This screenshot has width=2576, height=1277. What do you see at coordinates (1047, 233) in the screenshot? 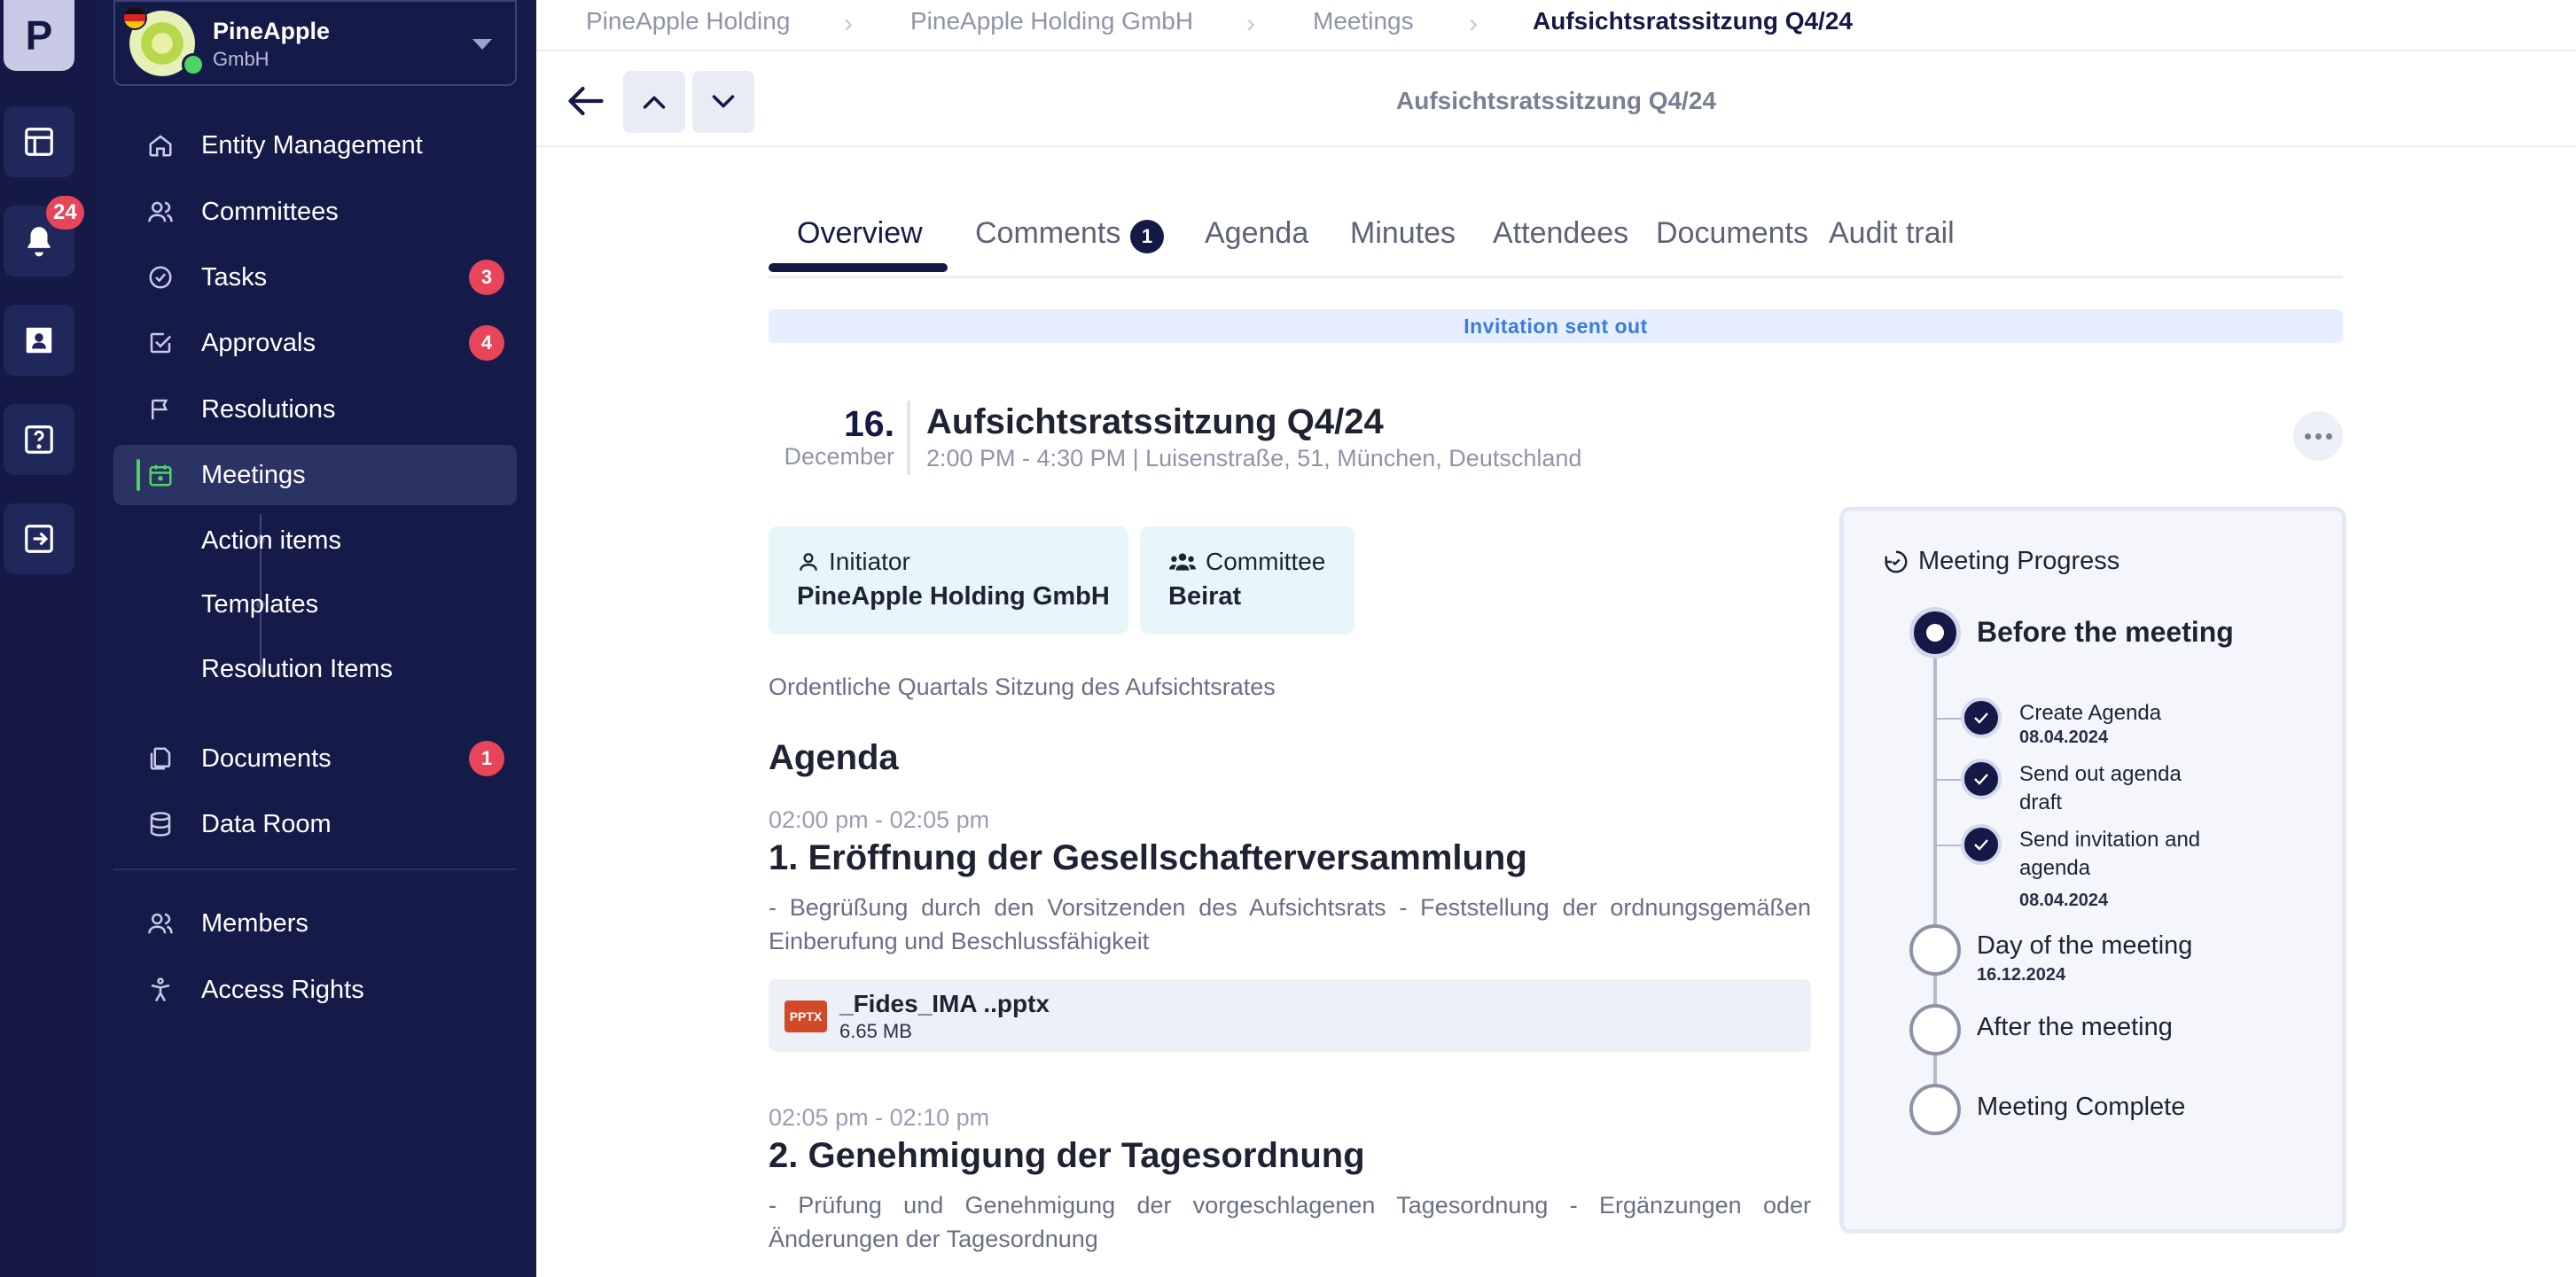
I see `tab-comments: Comments` at bounding box center [1047, 233].